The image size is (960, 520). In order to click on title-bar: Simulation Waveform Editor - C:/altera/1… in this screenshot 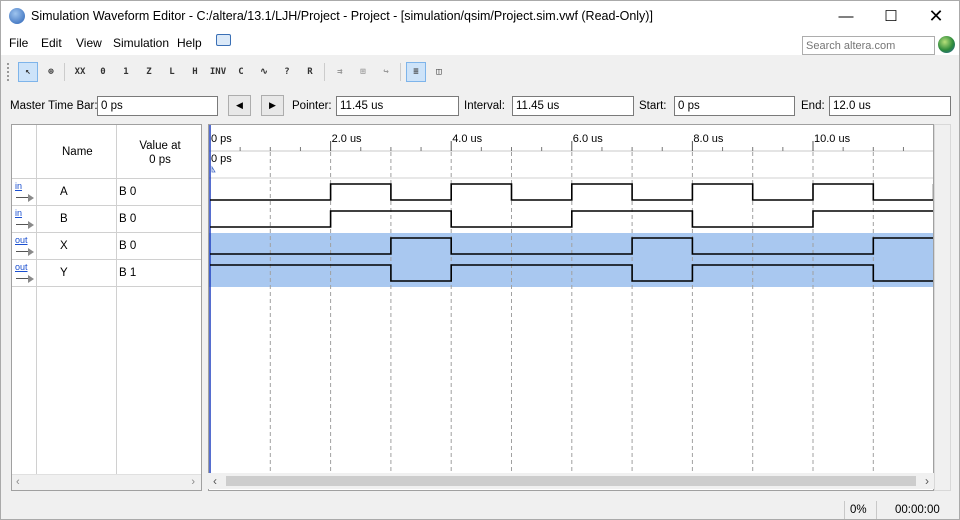, I will do `click(480, 16)`.